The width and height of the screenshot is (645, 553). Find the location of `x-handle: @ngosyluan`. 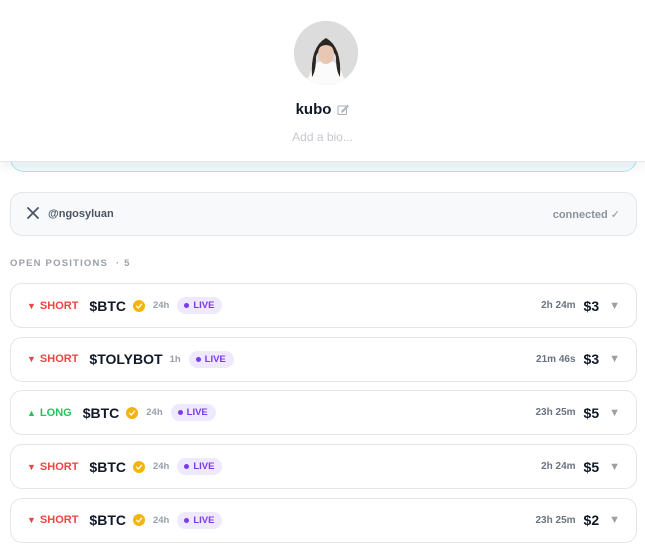

x-handle: @ngosyluan is located at coordinates (81, 214).